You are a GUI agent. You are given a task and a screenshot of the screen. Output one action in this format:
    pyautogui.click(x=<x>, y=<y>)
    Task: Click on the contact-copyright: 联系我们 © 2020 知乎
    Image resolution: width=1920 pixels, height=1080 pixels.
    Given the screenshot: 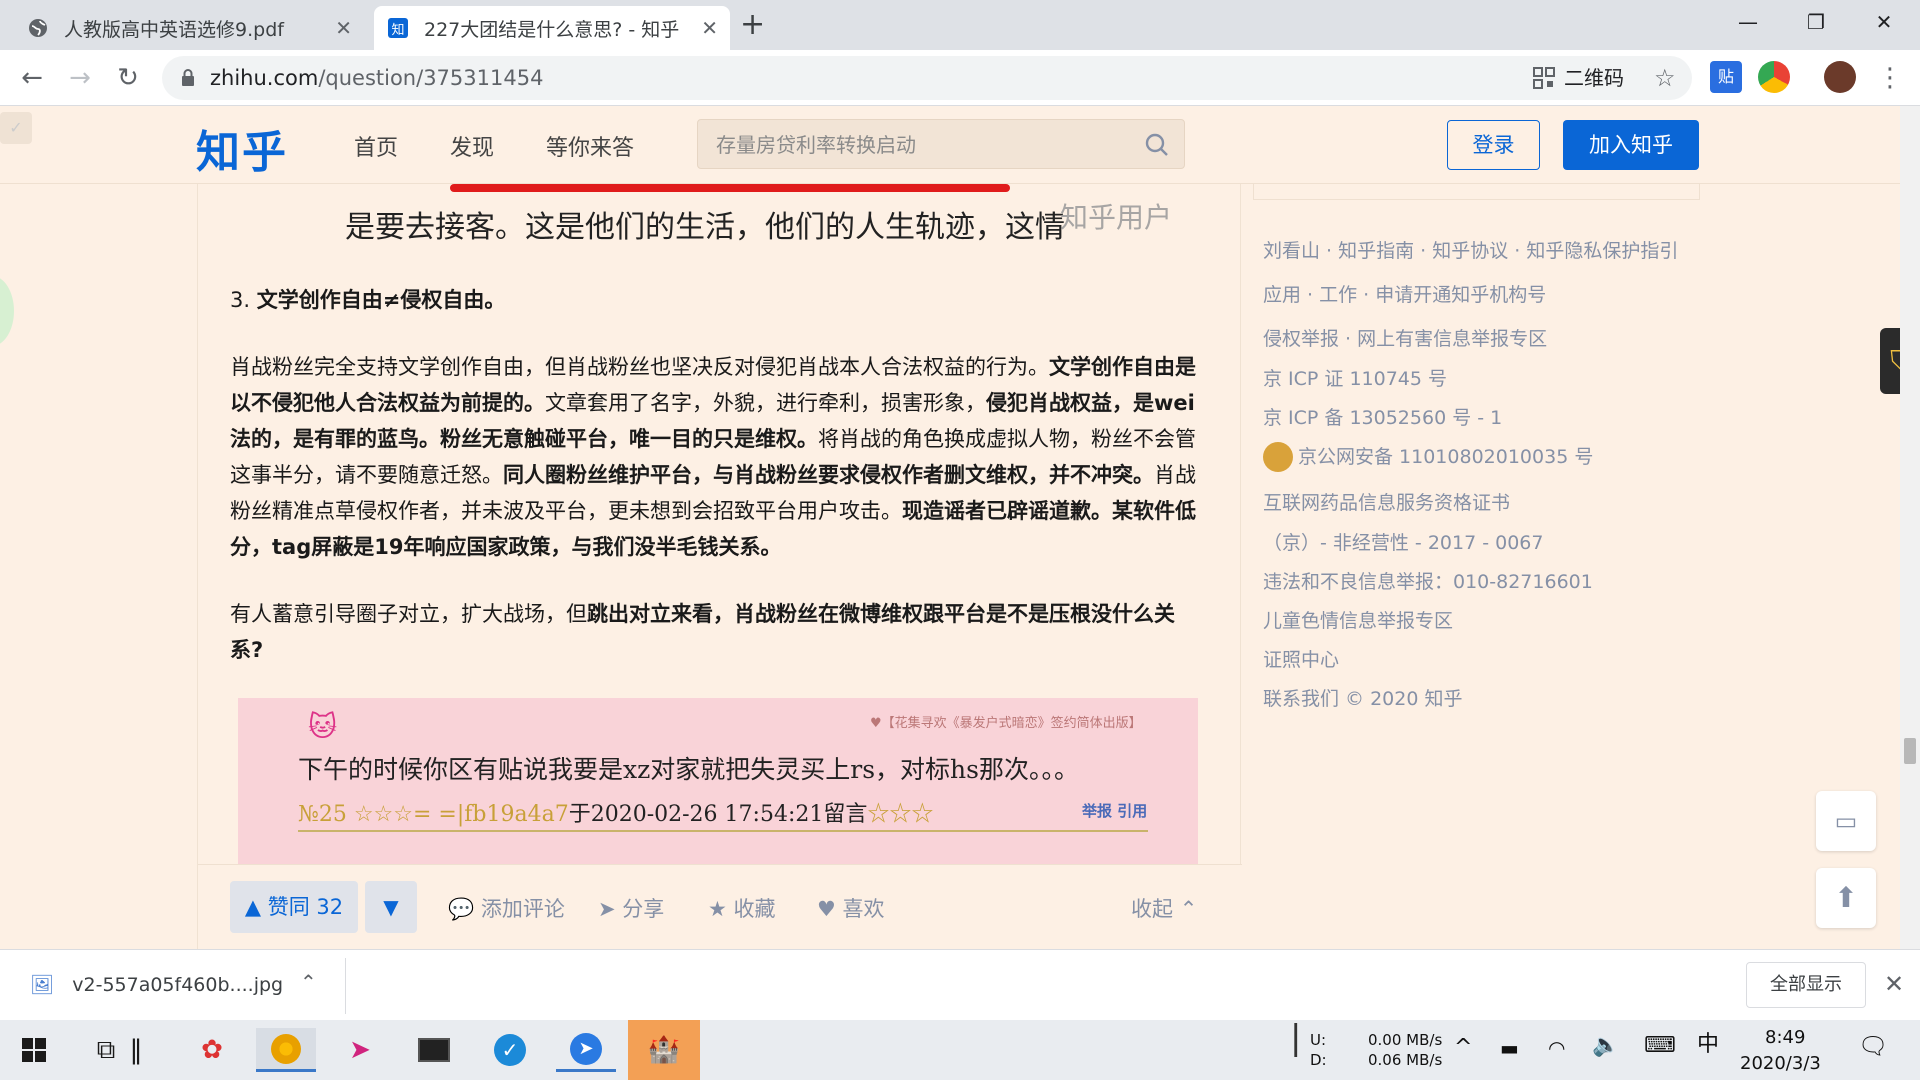 What is the action you would take?
    pyautogui.click(x=1362, y=697)
    